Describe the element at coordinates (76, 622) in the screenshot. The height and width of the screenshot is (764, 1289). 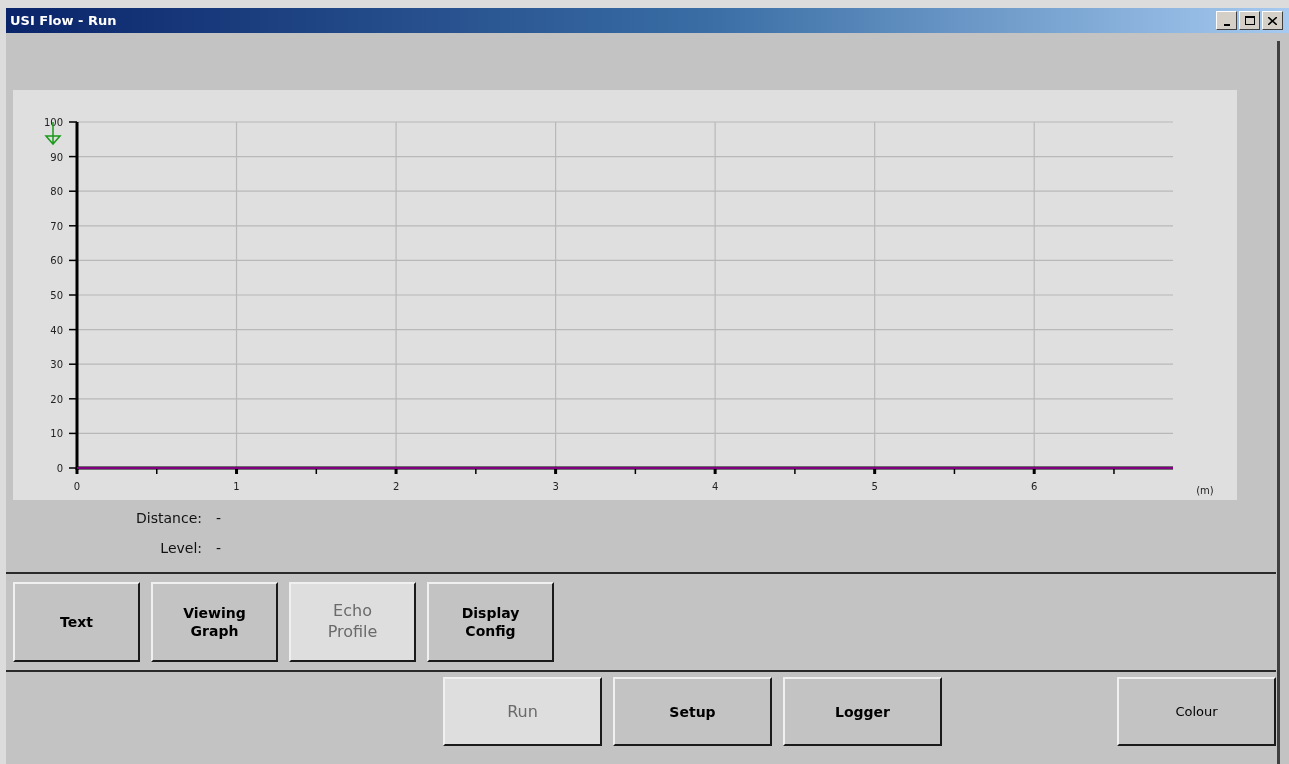
I see `view-button: Text` at that location.